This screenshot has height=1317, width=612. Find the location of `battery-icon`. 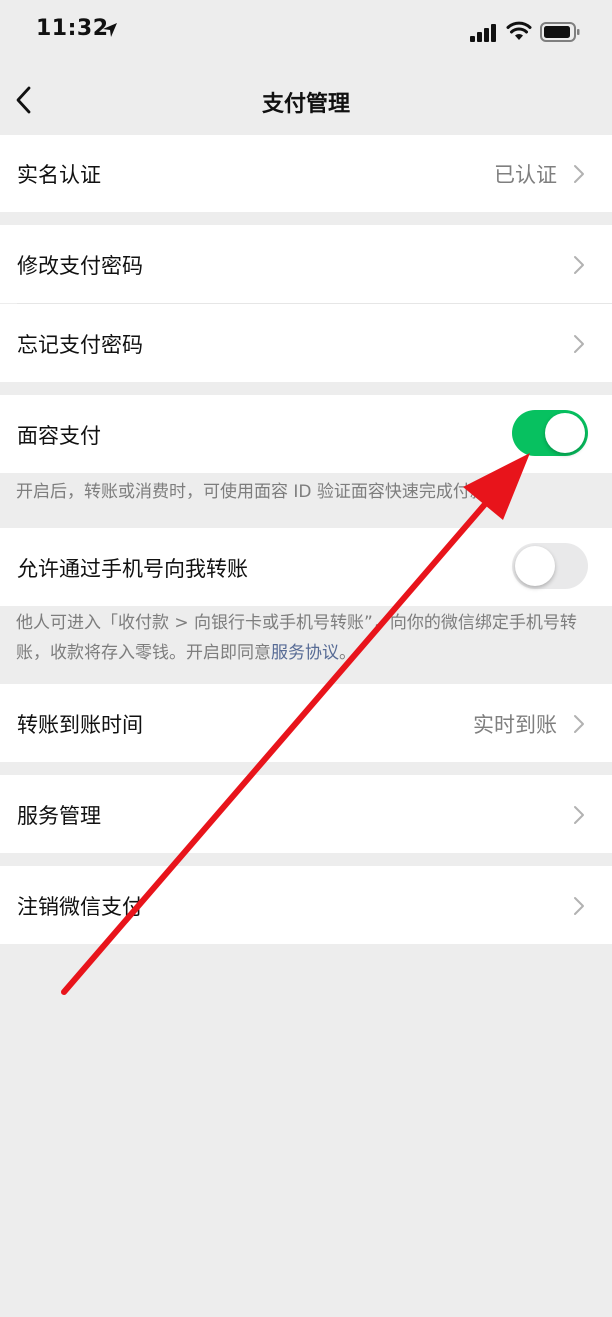

battery-icon is located at coordinates (560, 32).